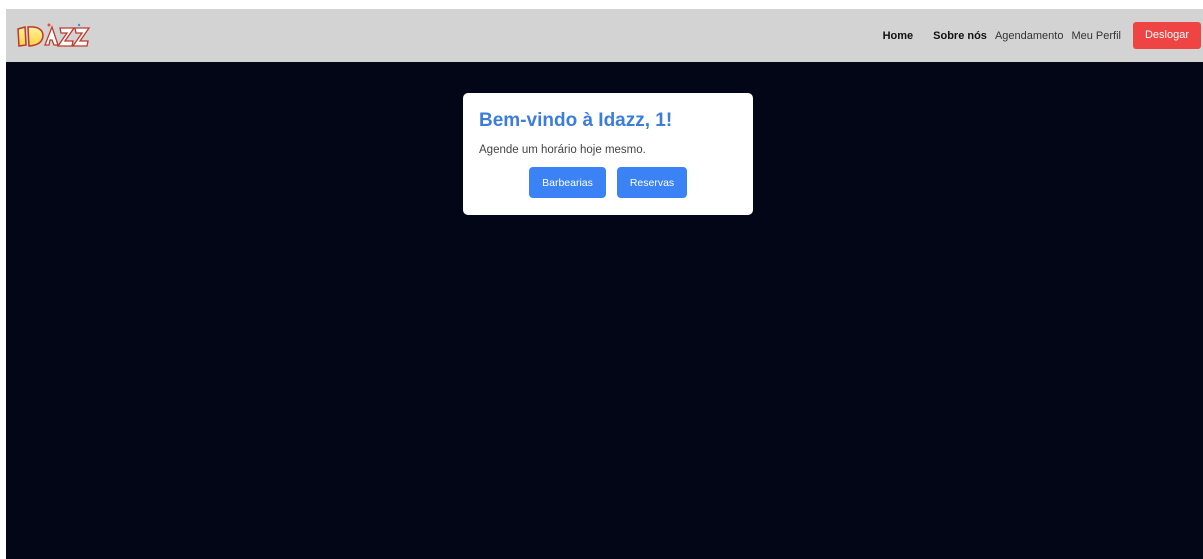 This screenshot has height=559, width=1203. What do you see at coordinates (1166, 35) in the screenshot?
I see `logout-button: Deslogar` at bounding box center [1166, 35].